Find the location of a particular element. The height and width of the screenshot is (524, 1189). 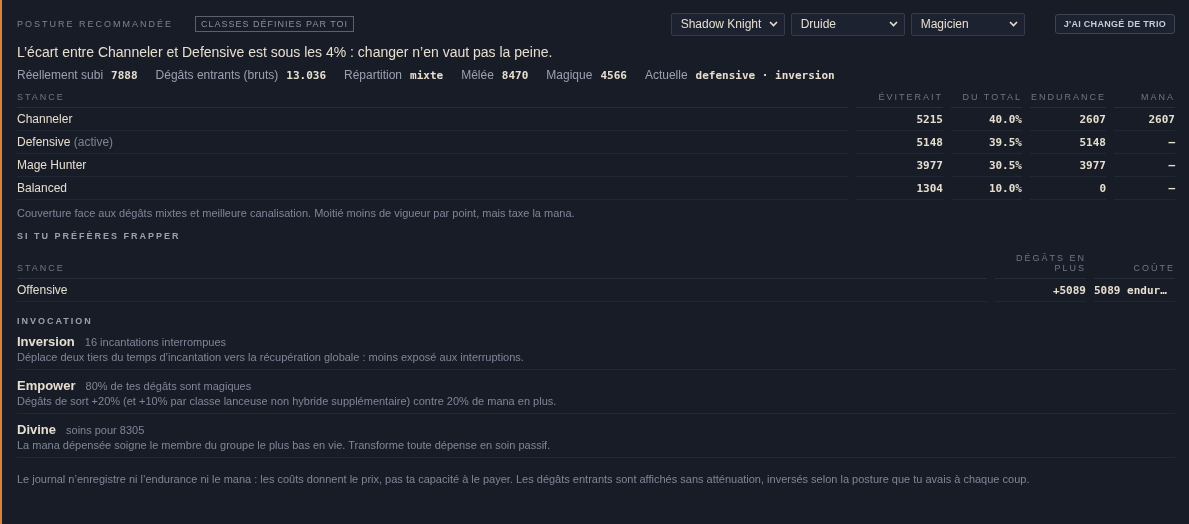

table-cell: 30.5% is located at coordinates (986, 165).